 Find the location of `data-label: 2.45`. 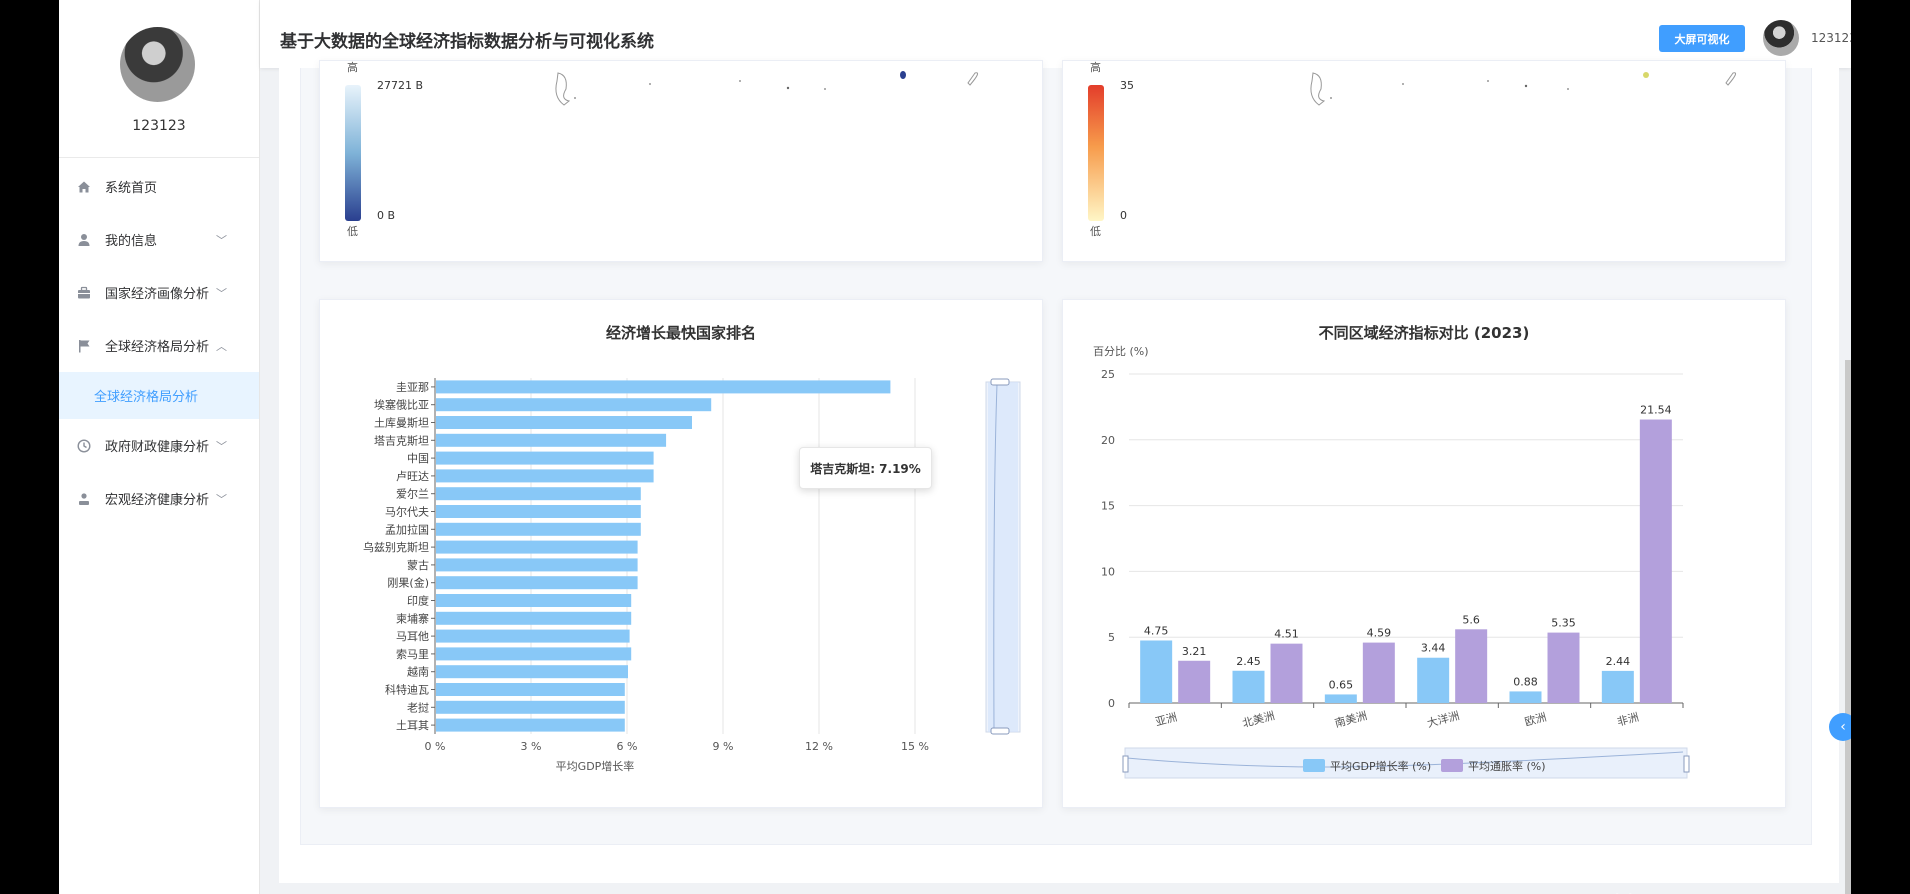

data-label: 2.45 is located at coordinates (1248, 661).